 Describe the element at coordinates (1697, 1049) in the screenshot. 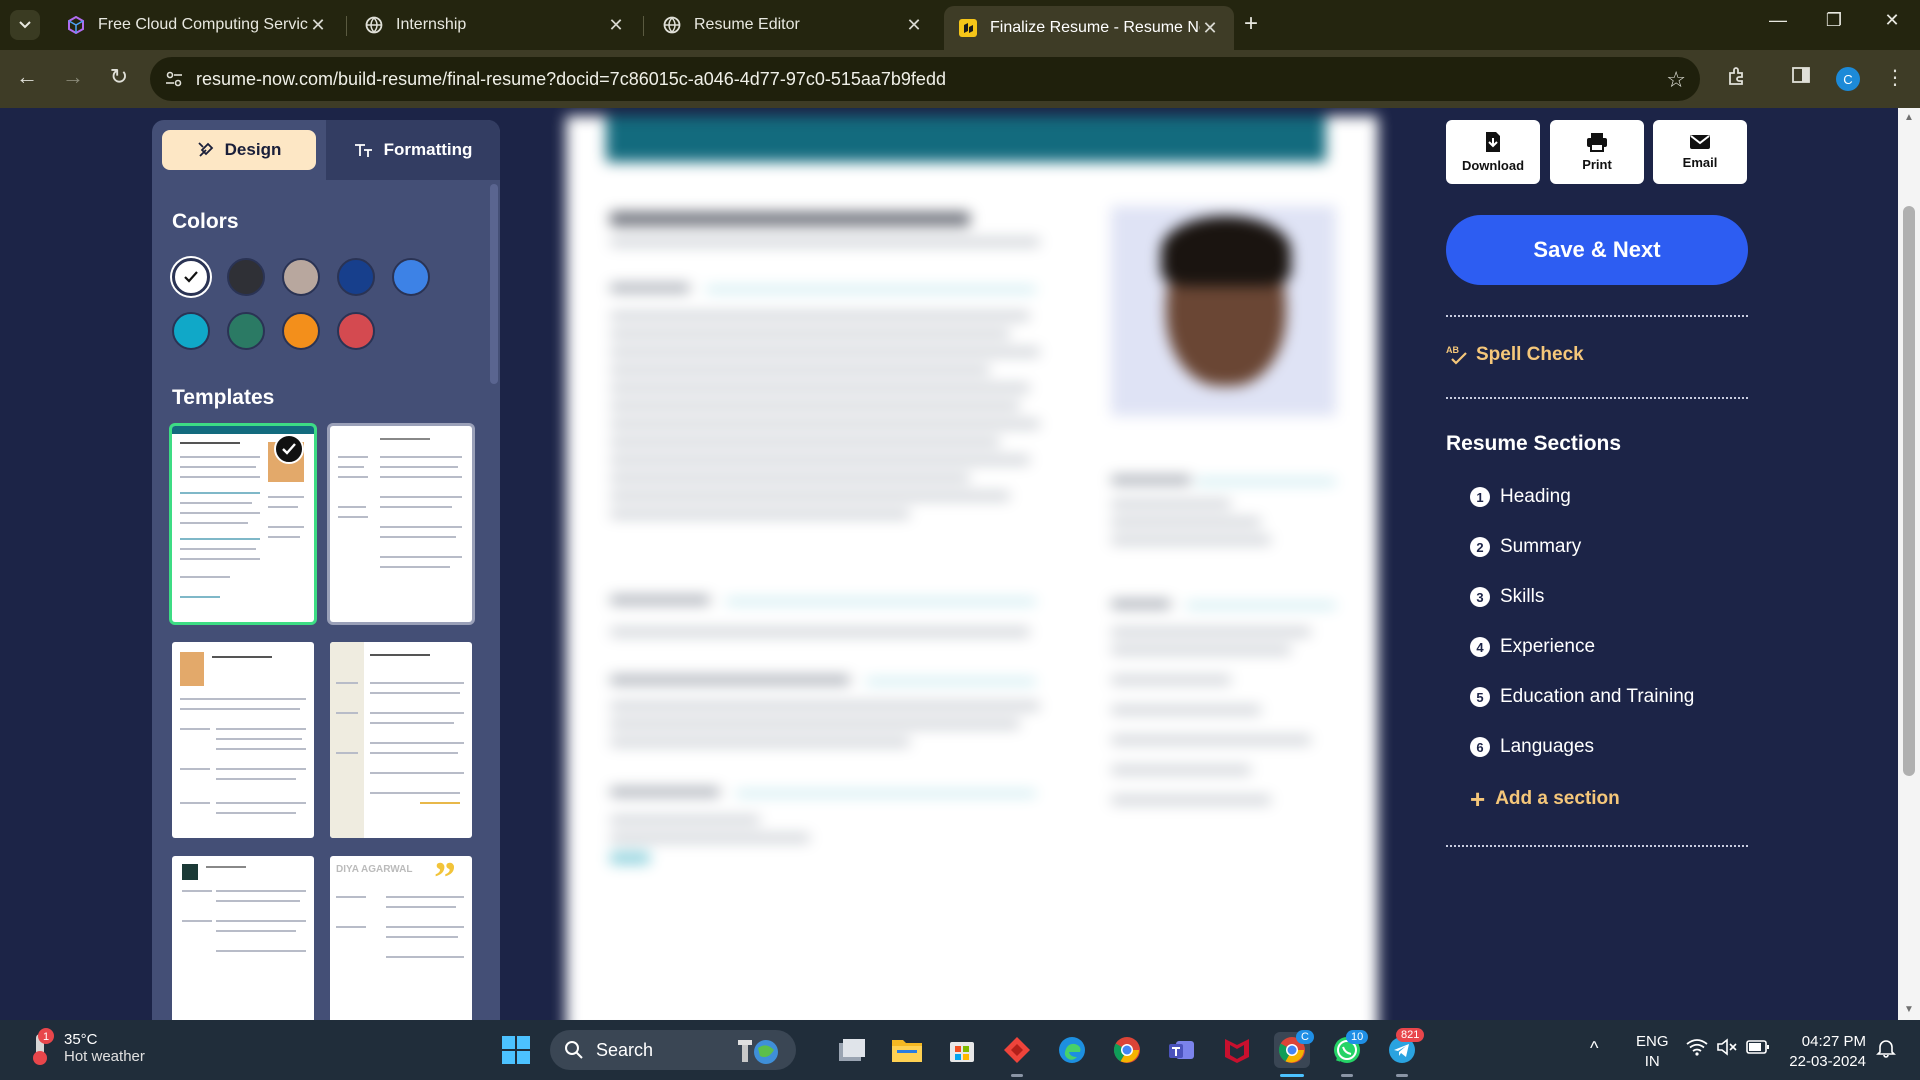

I see `wifi-icon` at that location.